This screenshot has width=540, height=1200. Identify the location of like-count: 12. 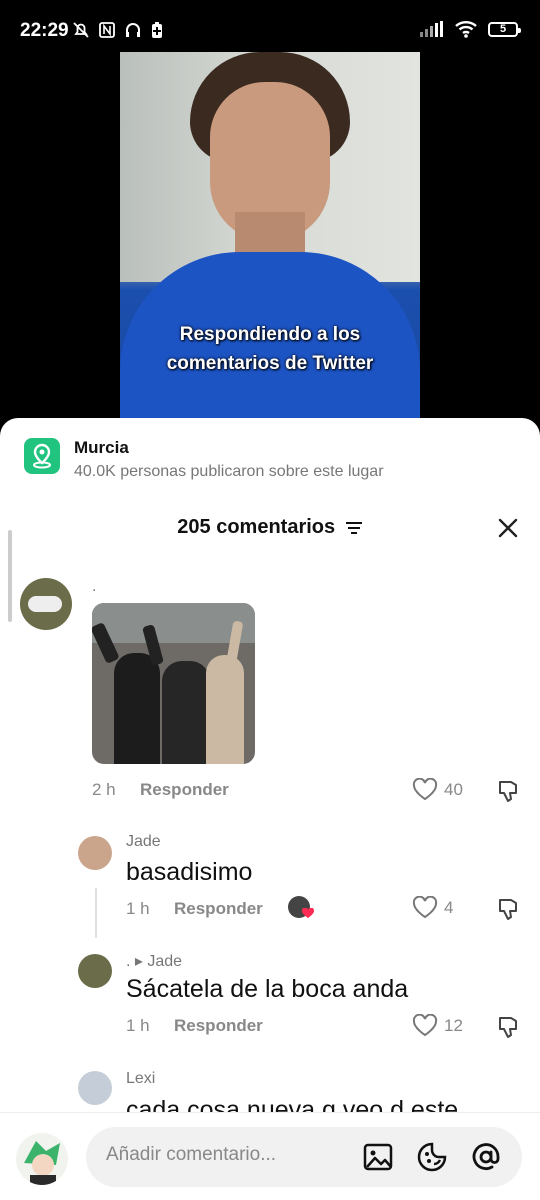
(453, 1025).